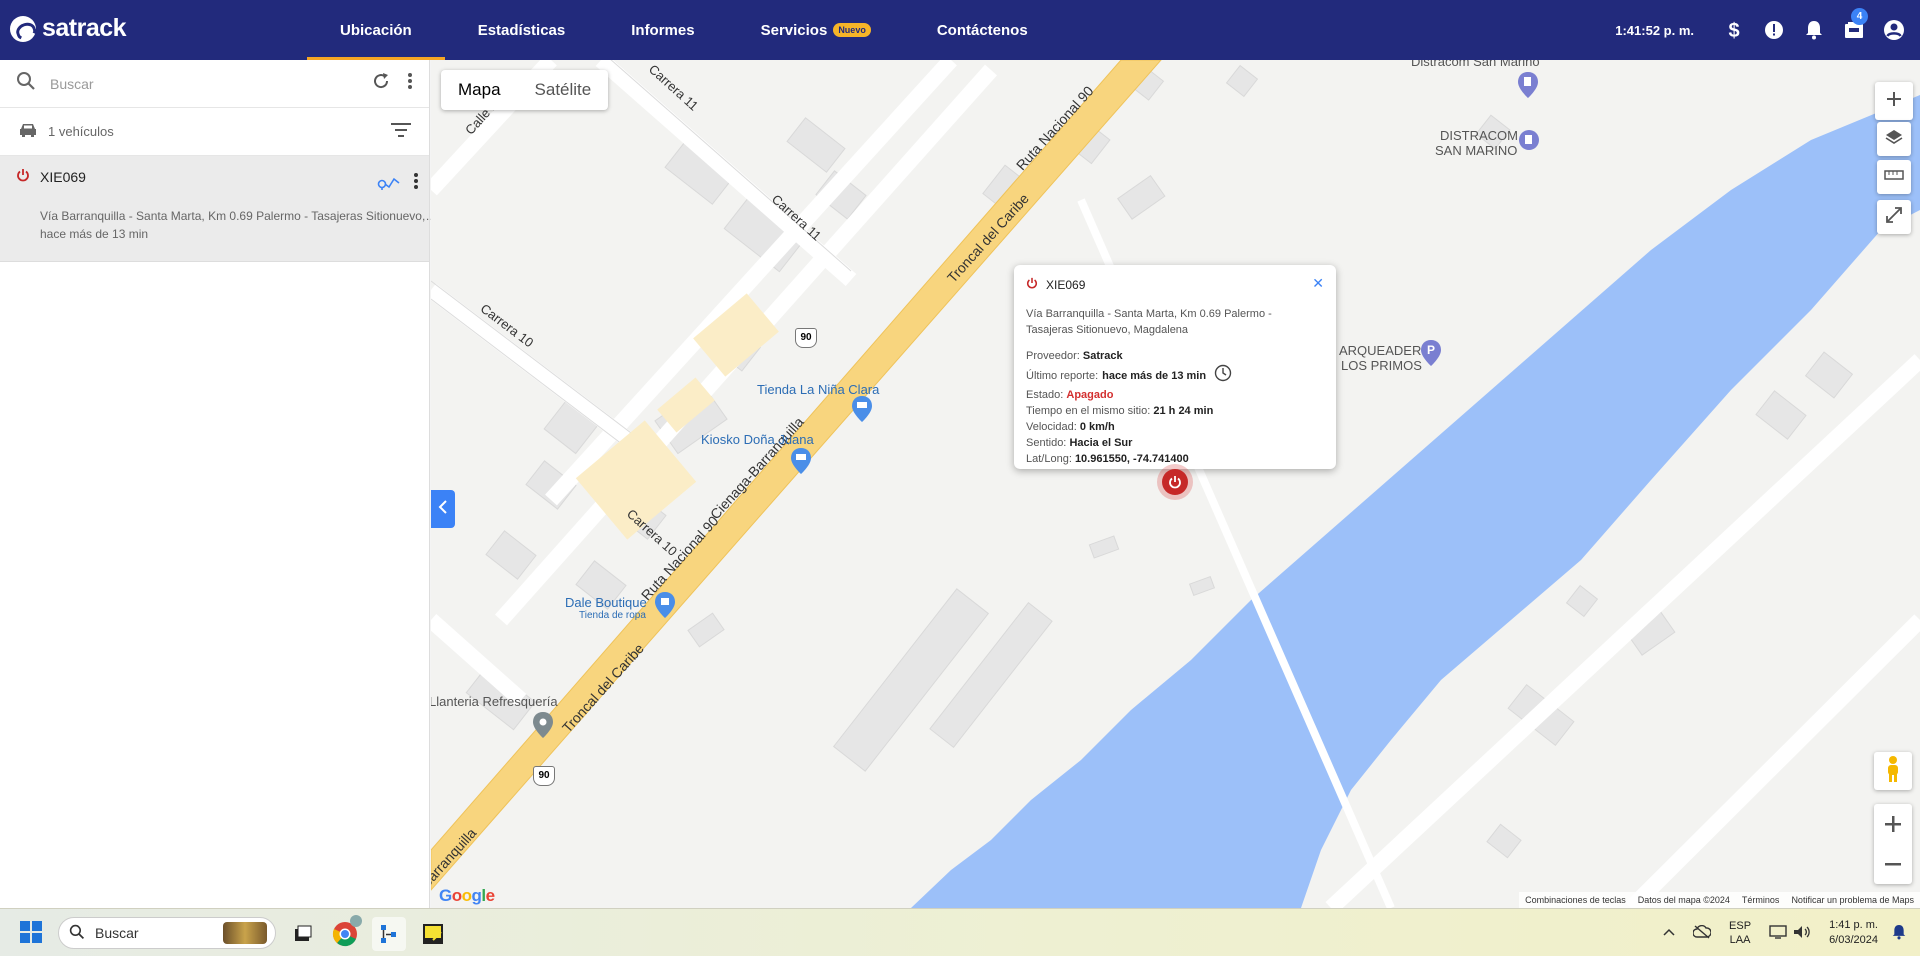  I want to click on popup-last-report-row: Último reporte: hace más de 13 min, so click(1175, 375).